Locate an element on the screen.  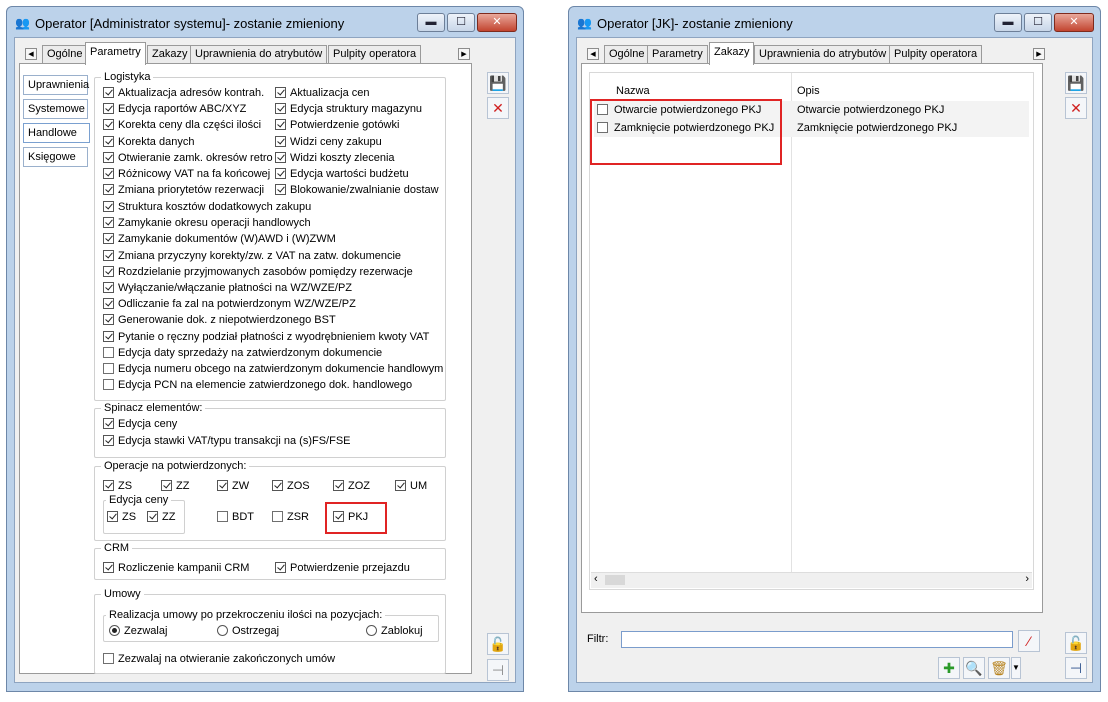
tab-pulpity-operatora-right: Pulpity operatora is located at coordinates (936, 54).